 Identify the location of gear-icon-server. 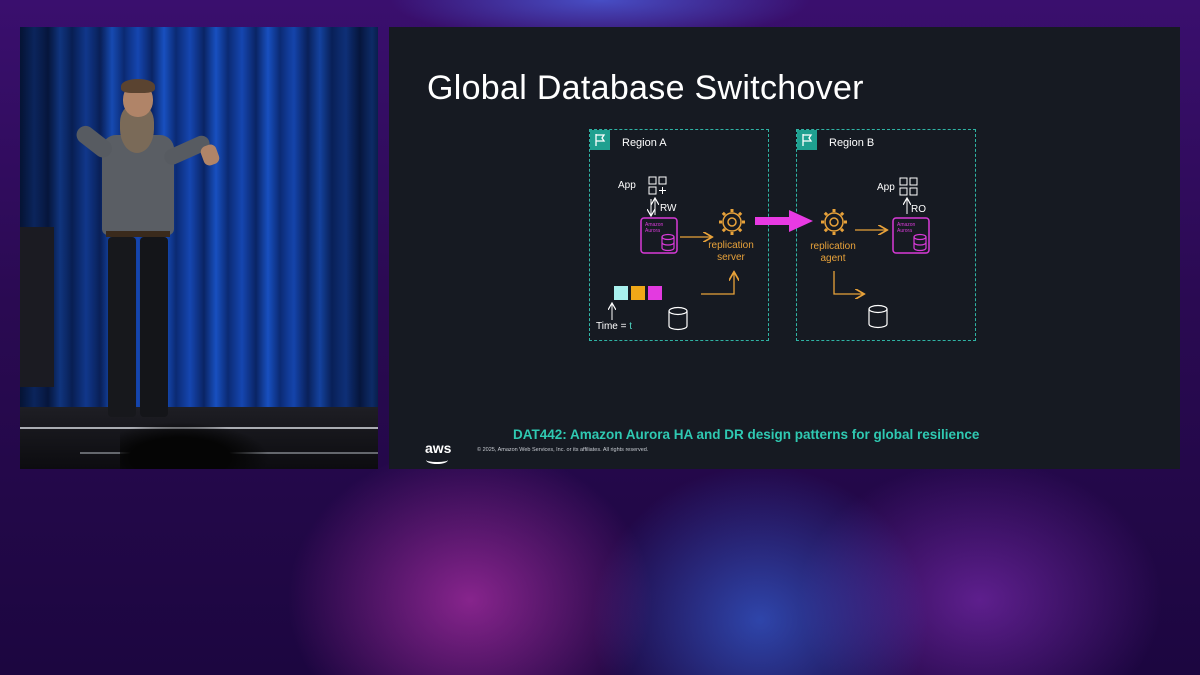
(732, 222).